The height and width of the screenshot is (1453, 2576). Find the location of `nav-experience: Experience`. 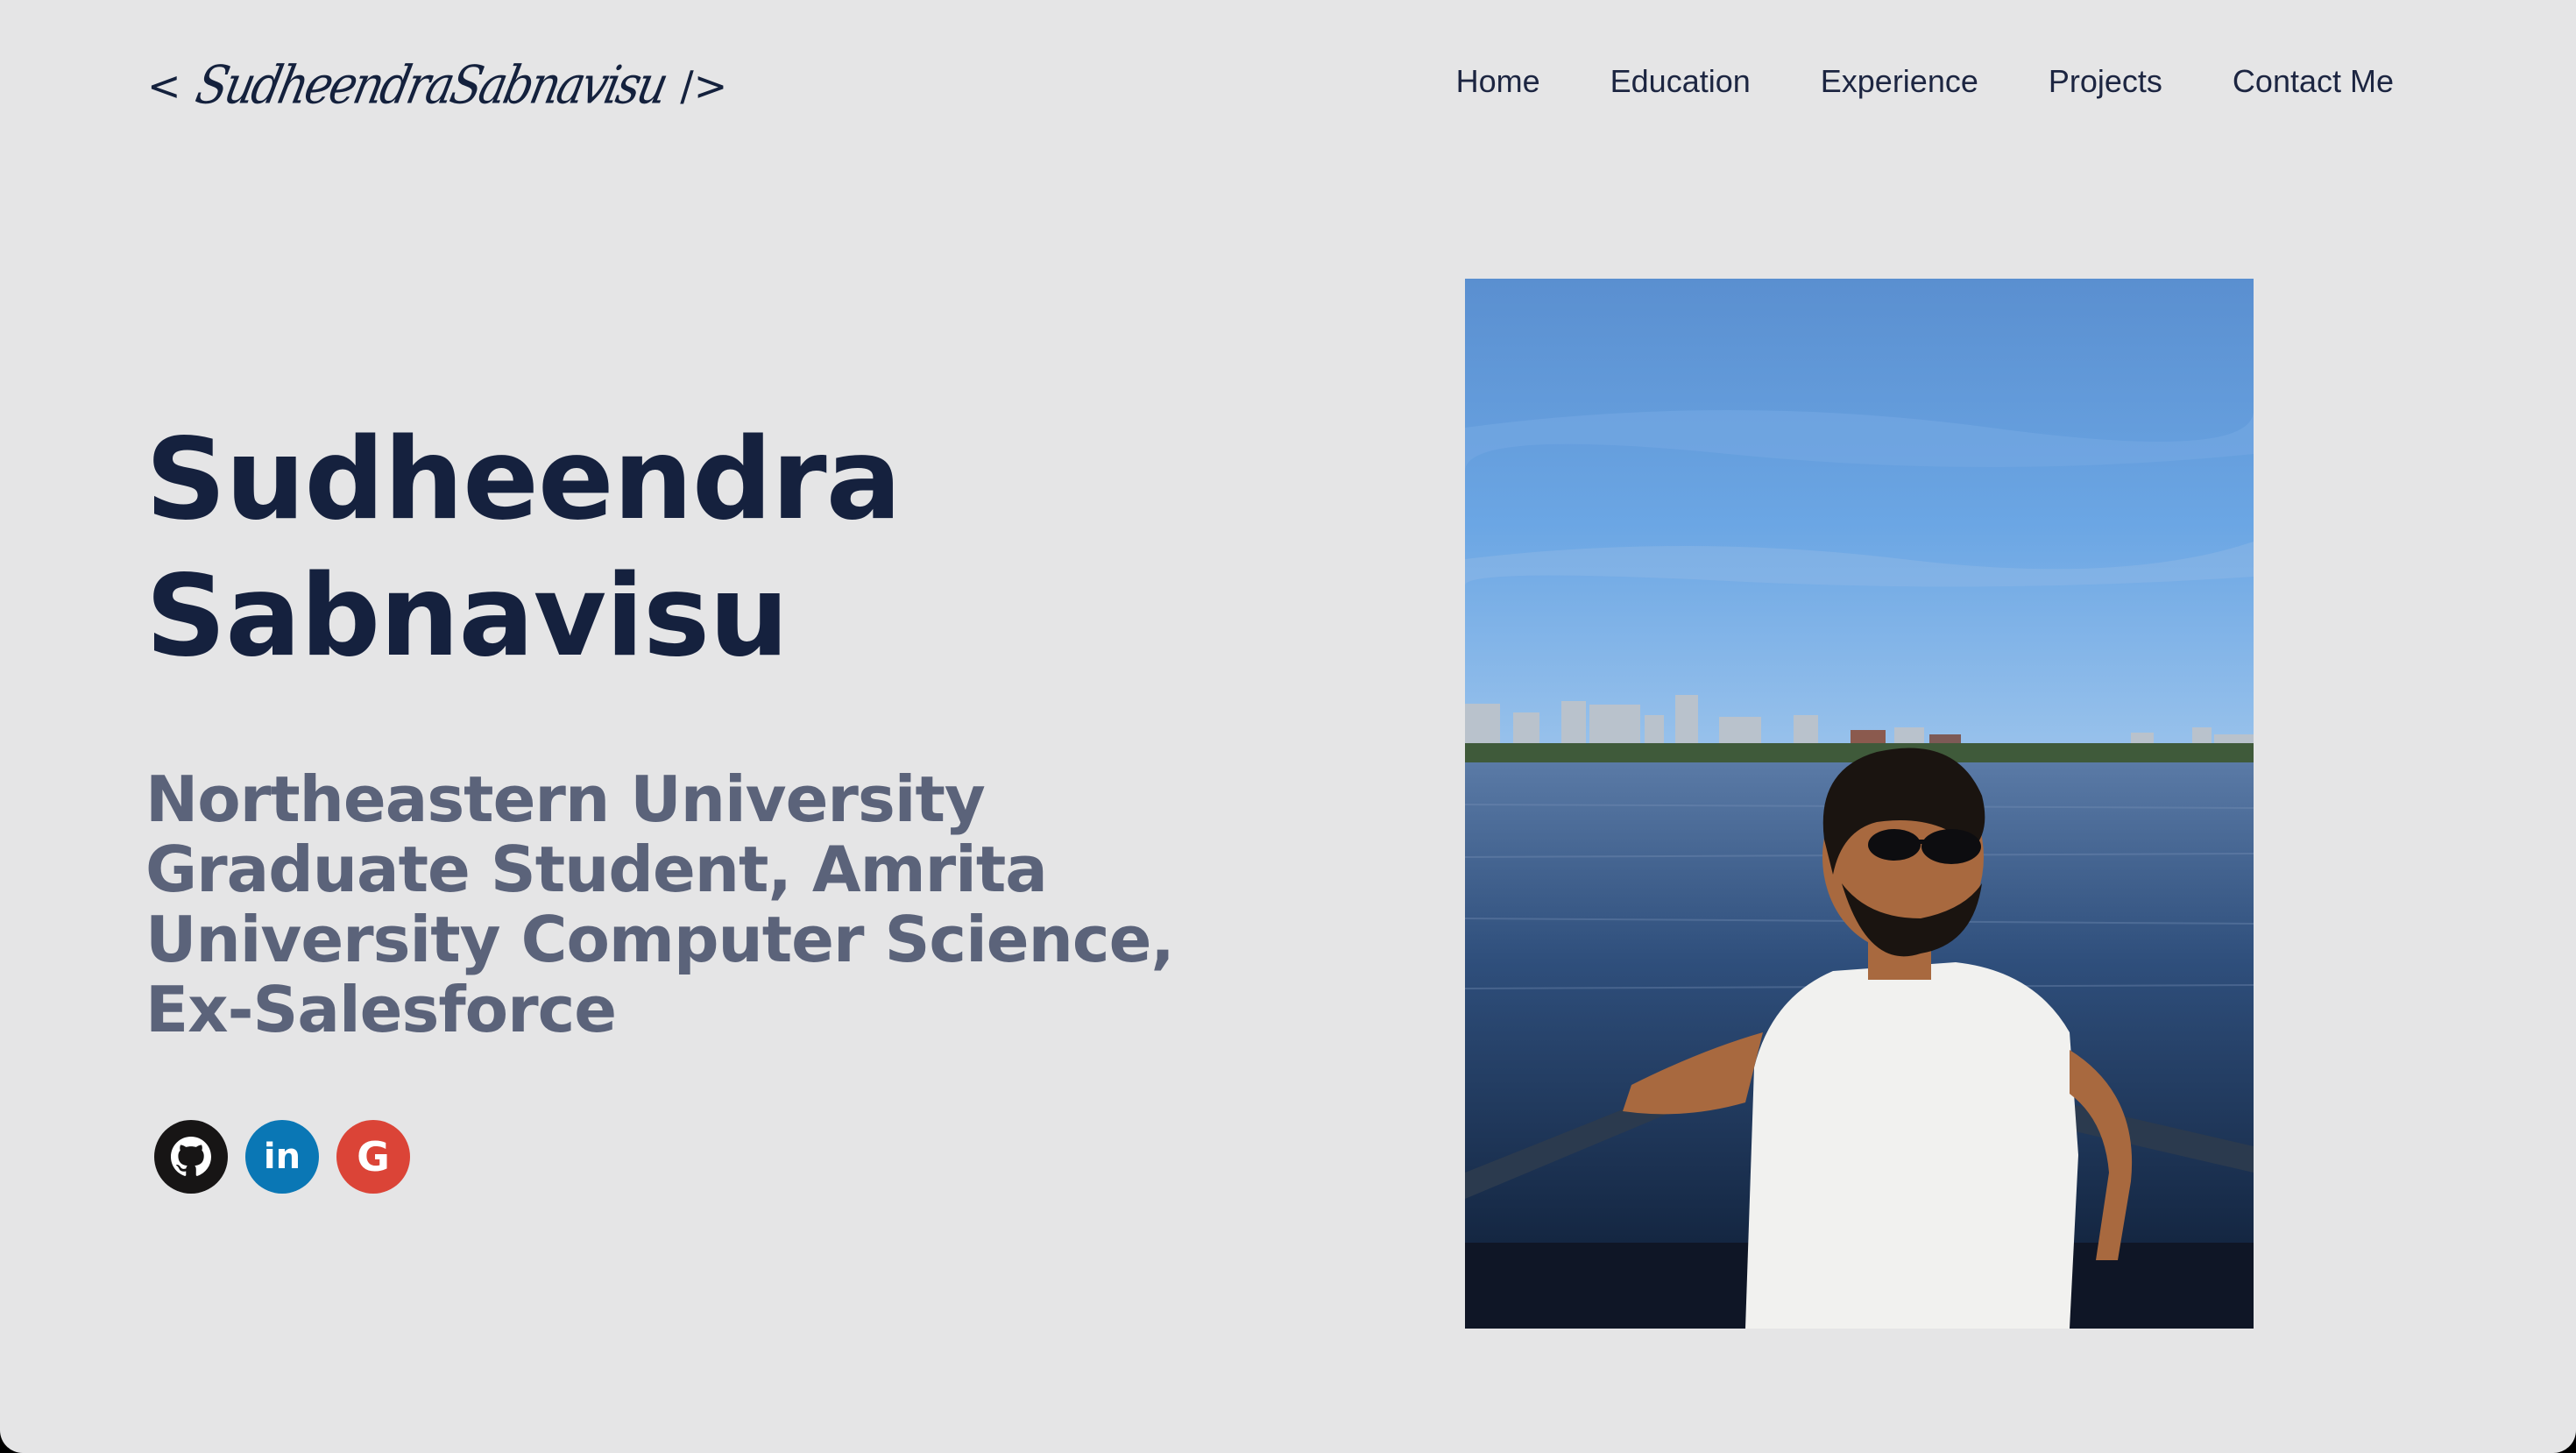

nav-experience: Experience is located at coordinates (1899, 81).